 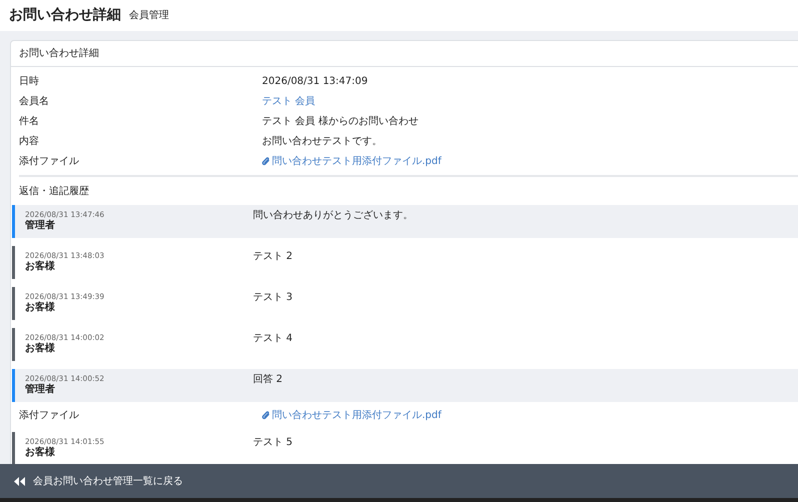 I want to click on message-text: 問い合わせありがとうございます。, so click(x=333, y=216).